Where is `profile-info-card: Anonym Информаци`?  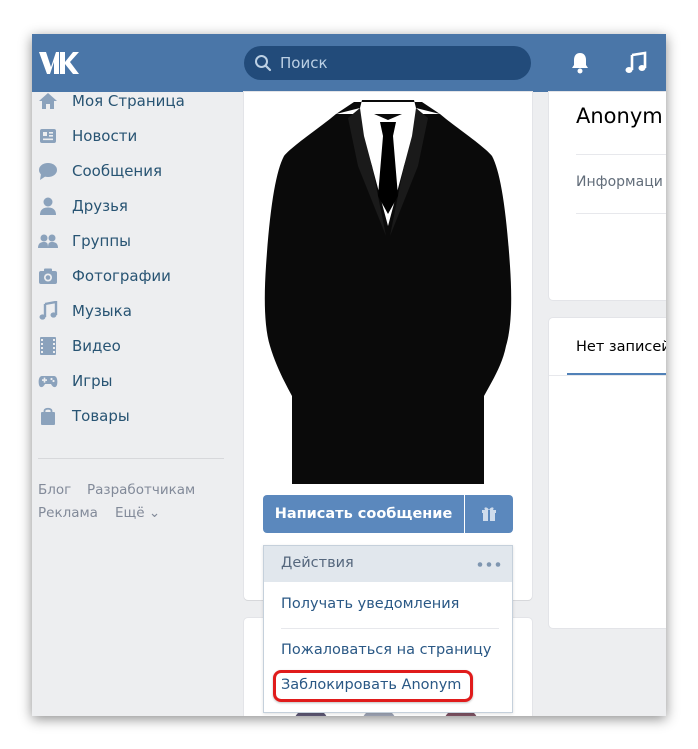
profile-info-card: Anonym Информаци is located at coordinates (607, 196).